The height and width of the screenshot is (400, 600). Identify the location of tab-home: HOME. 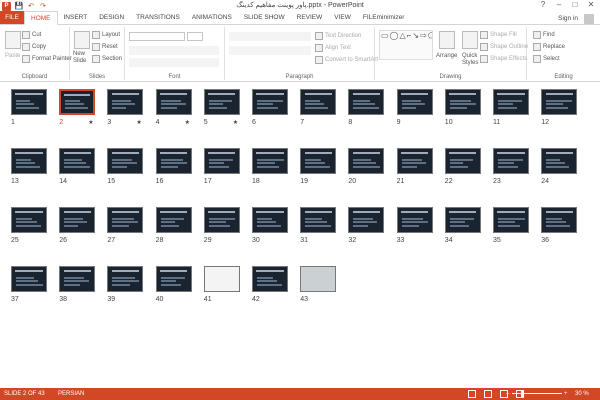
(41, 18).